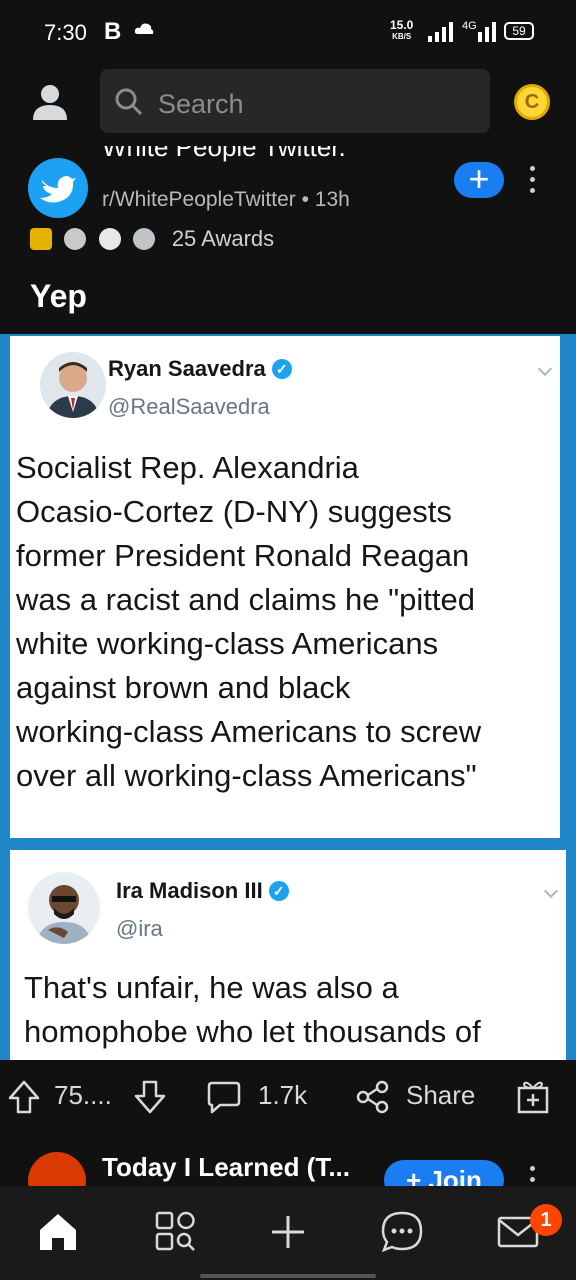 This screenshot has height=1280, width=576. Describe the element at coordinates (332, 199) in the screenshot. I see `post-time: 13h` at that location.